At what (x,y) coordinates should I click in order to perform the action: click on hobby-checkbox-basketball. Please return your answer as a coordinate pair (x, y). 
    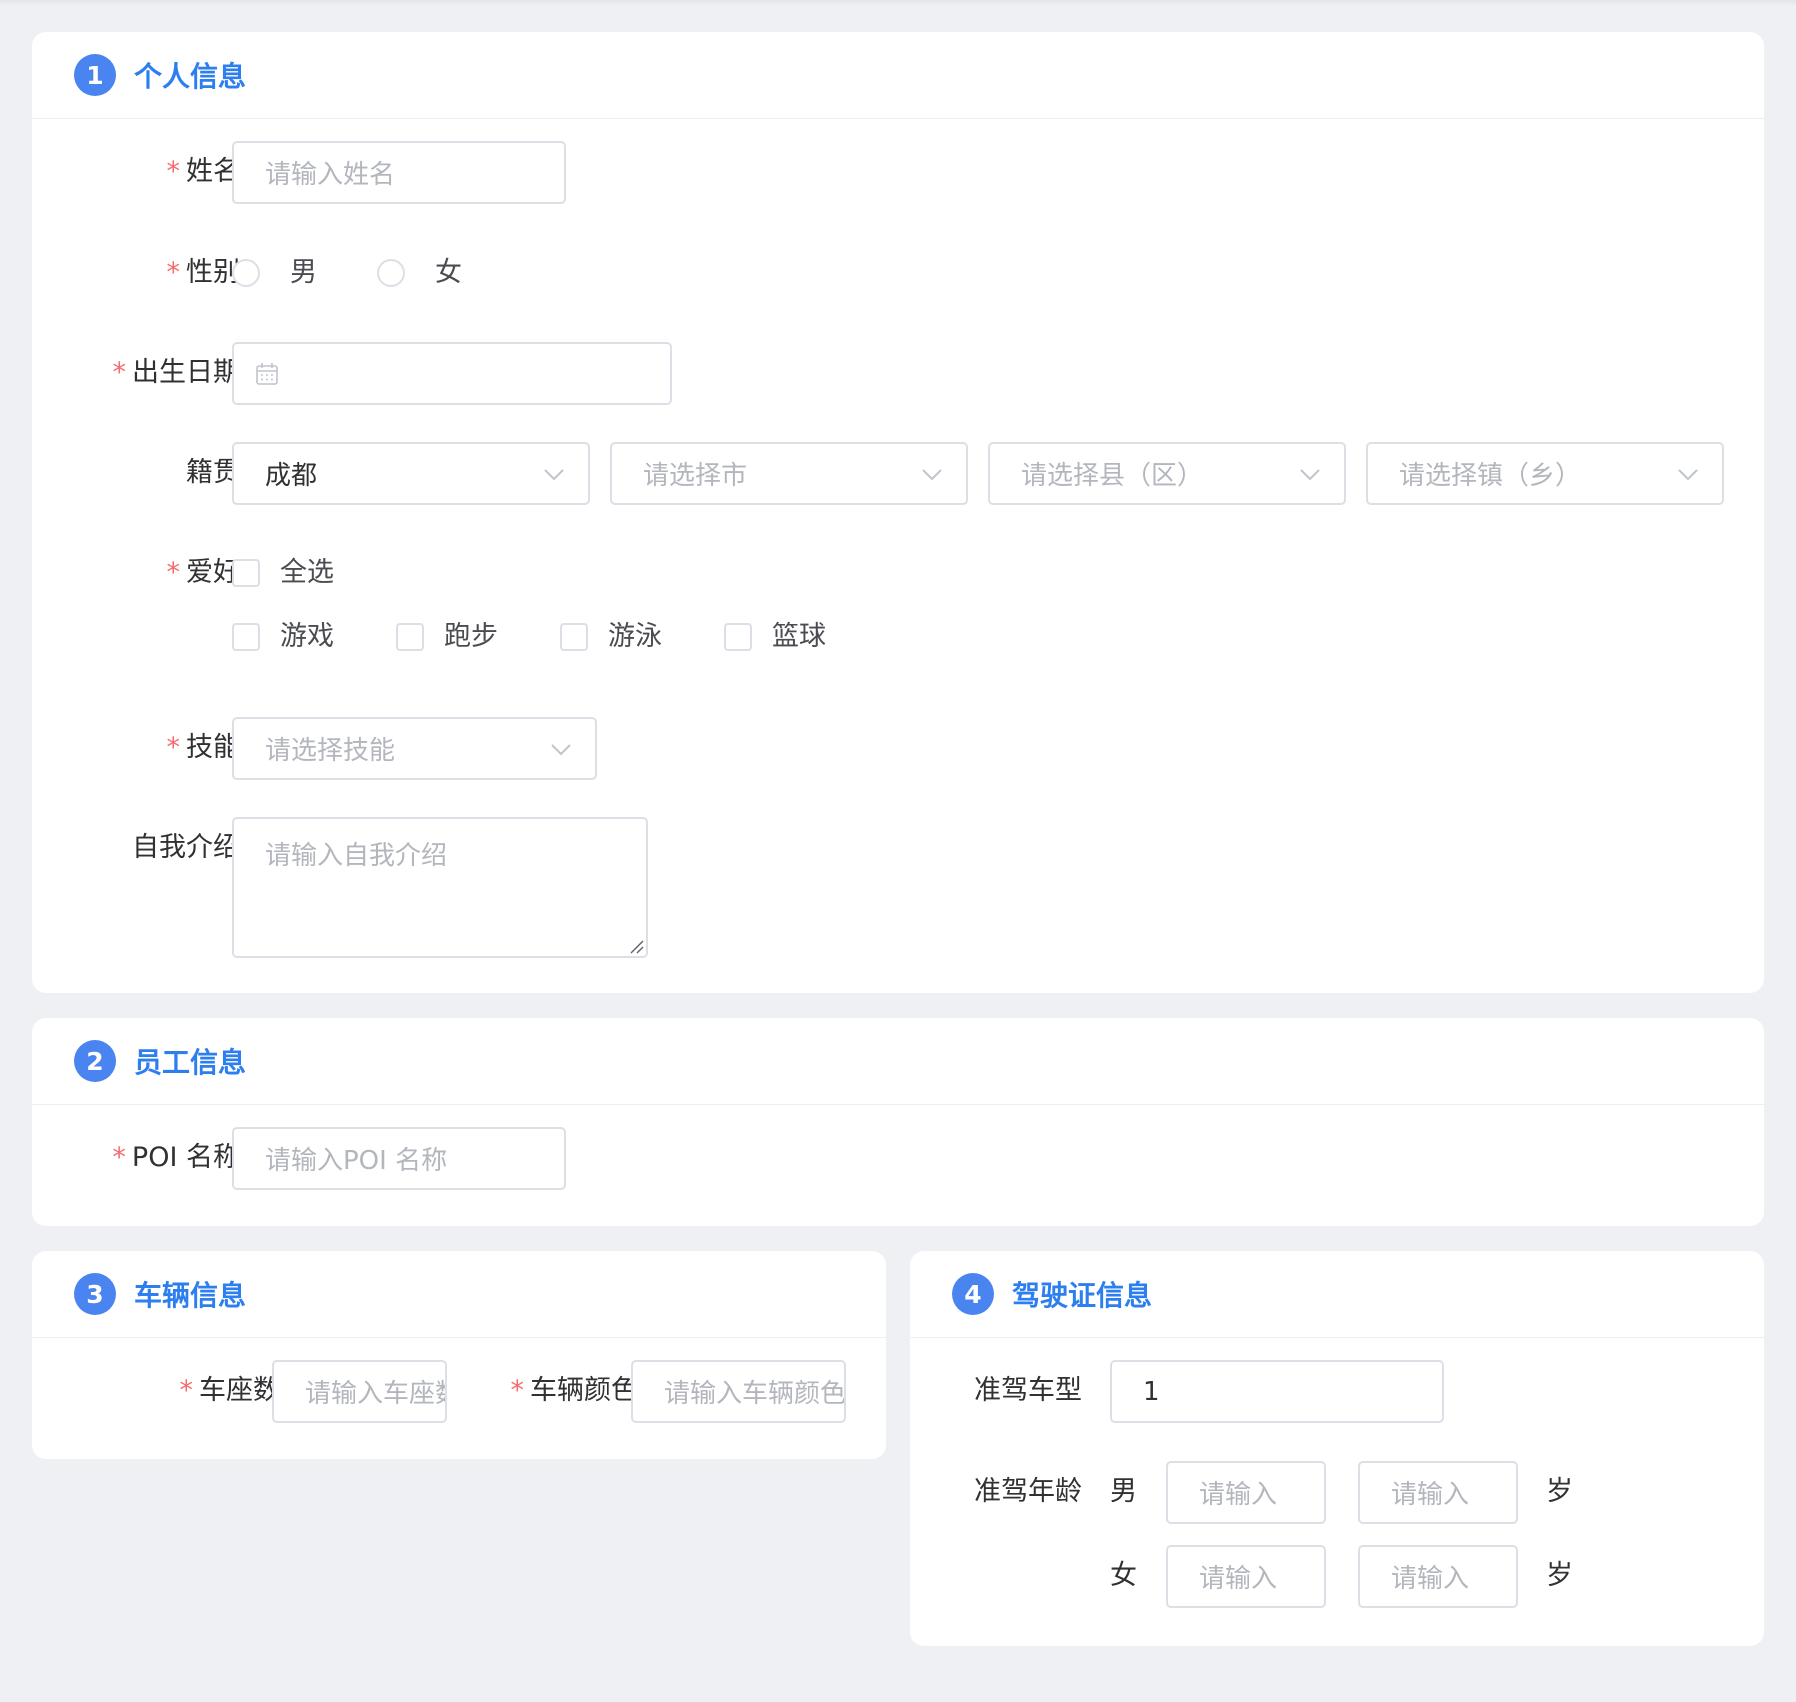
    Looking at the image, I should click on (738, 637).